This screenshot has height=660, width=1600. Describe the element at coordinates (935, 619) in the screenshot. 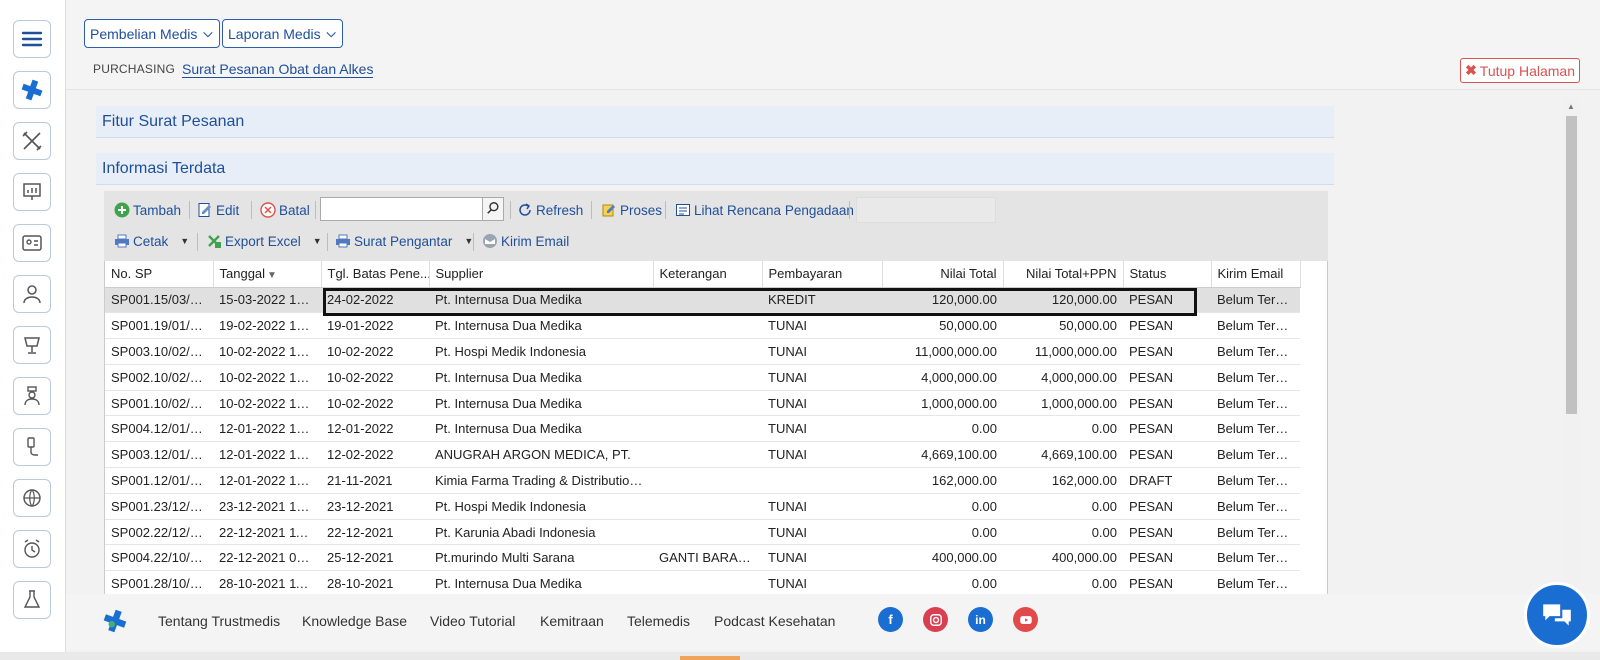

I see `instagram-icon` at that location.